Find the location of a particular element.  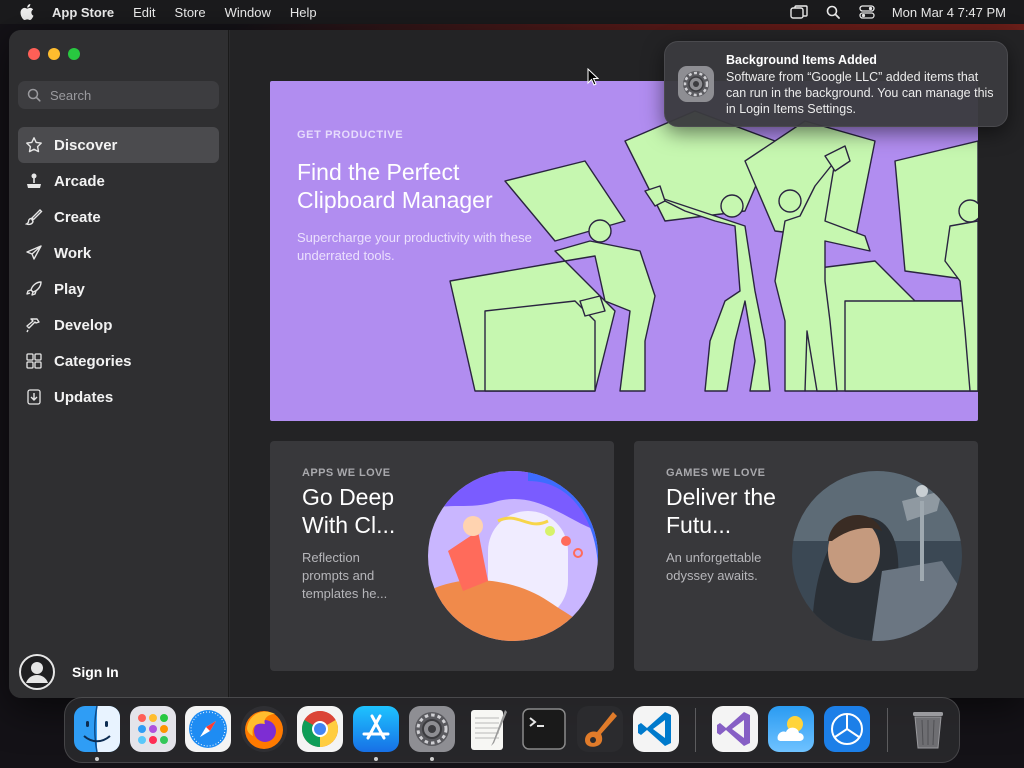

control-center-icon is located at coordinates (867, 12).